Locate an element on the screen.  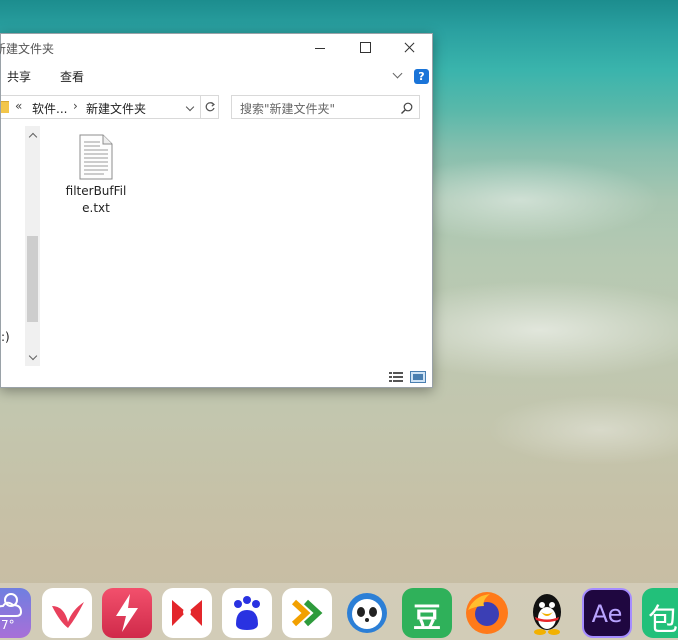
dock: 7° 豆 Ae 包 is located at coordinates (339, 611).